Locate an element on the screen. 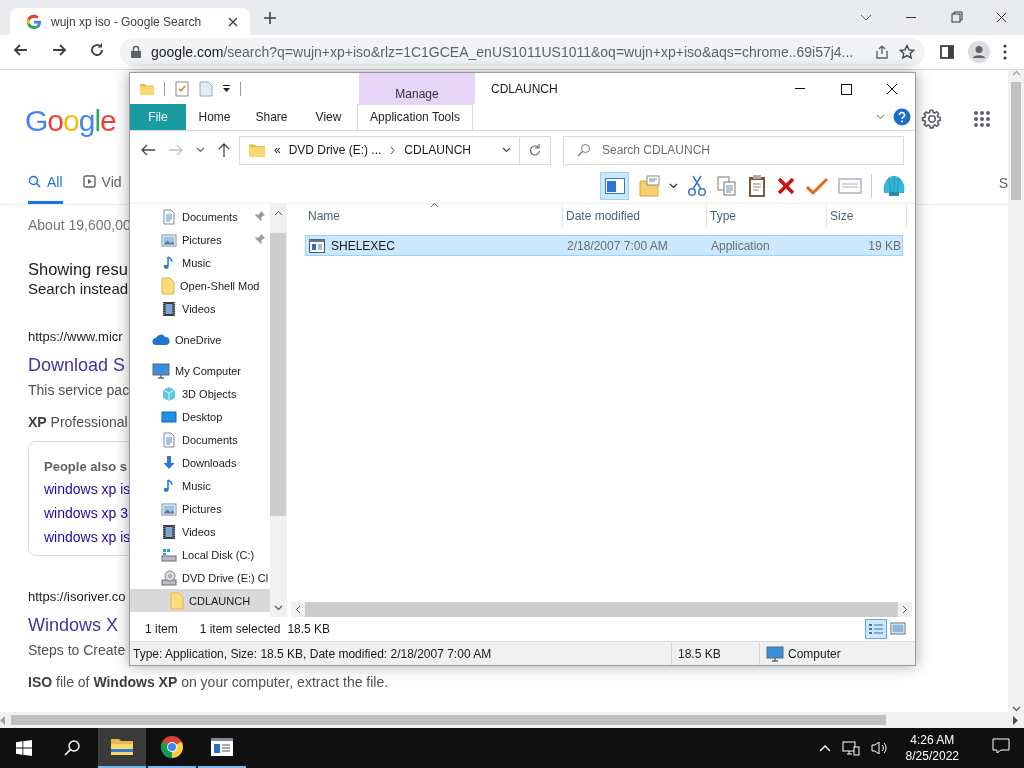  search-field: Search CDLAUNCH is located at coordinates (733, 150).